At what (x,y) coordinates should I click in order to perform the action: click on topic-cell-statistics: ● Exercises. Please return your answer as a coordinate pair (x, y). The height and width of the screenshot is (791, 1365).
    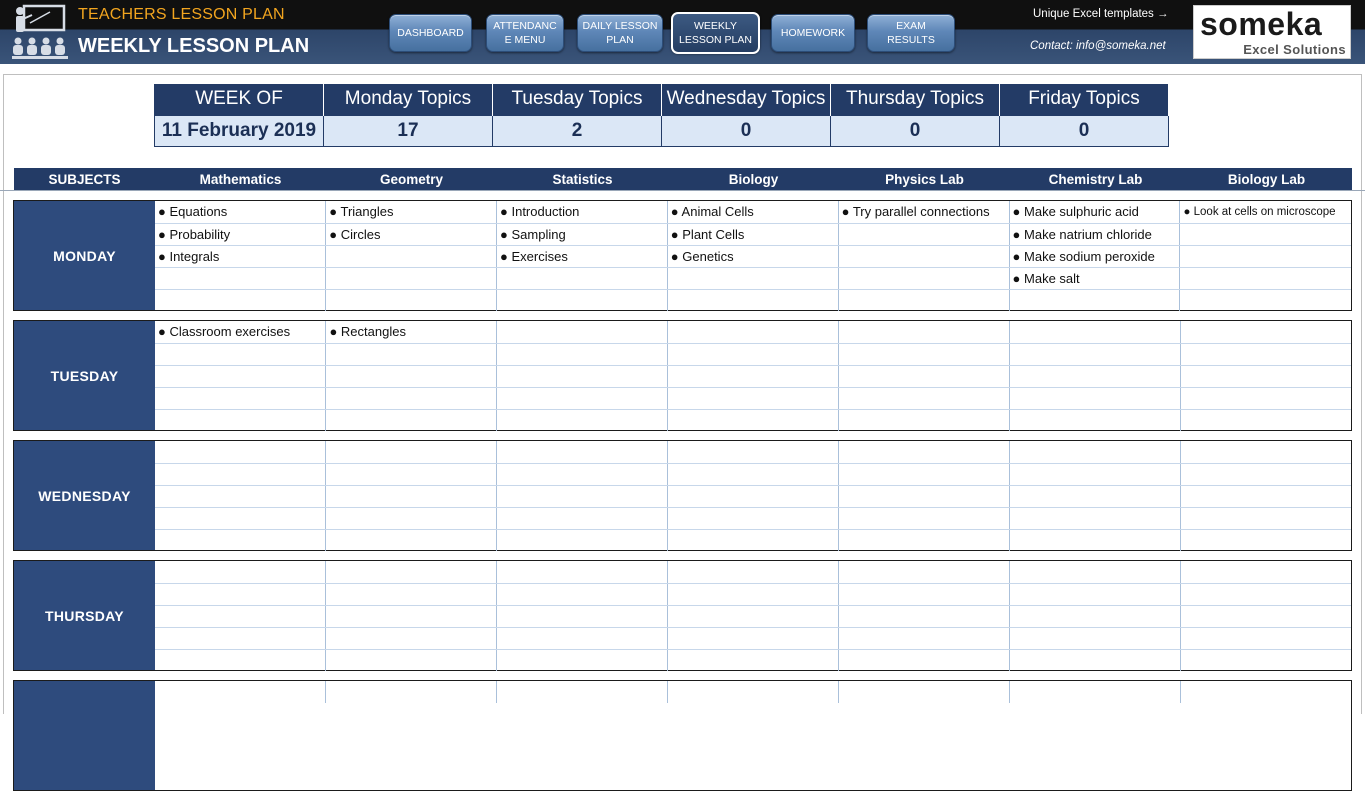
    Looking at the image, I should click on (582, 256).